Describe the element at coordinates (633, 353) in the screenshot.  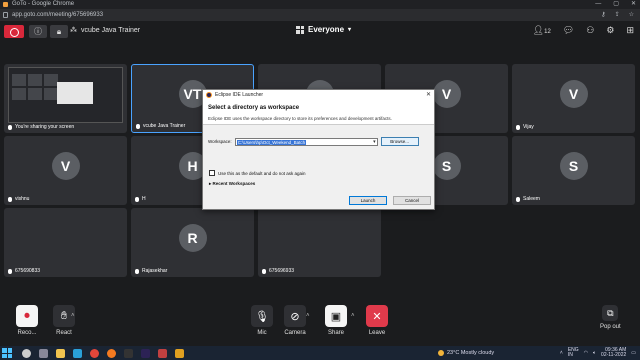
I see `notification-icon: ▭` at that location.